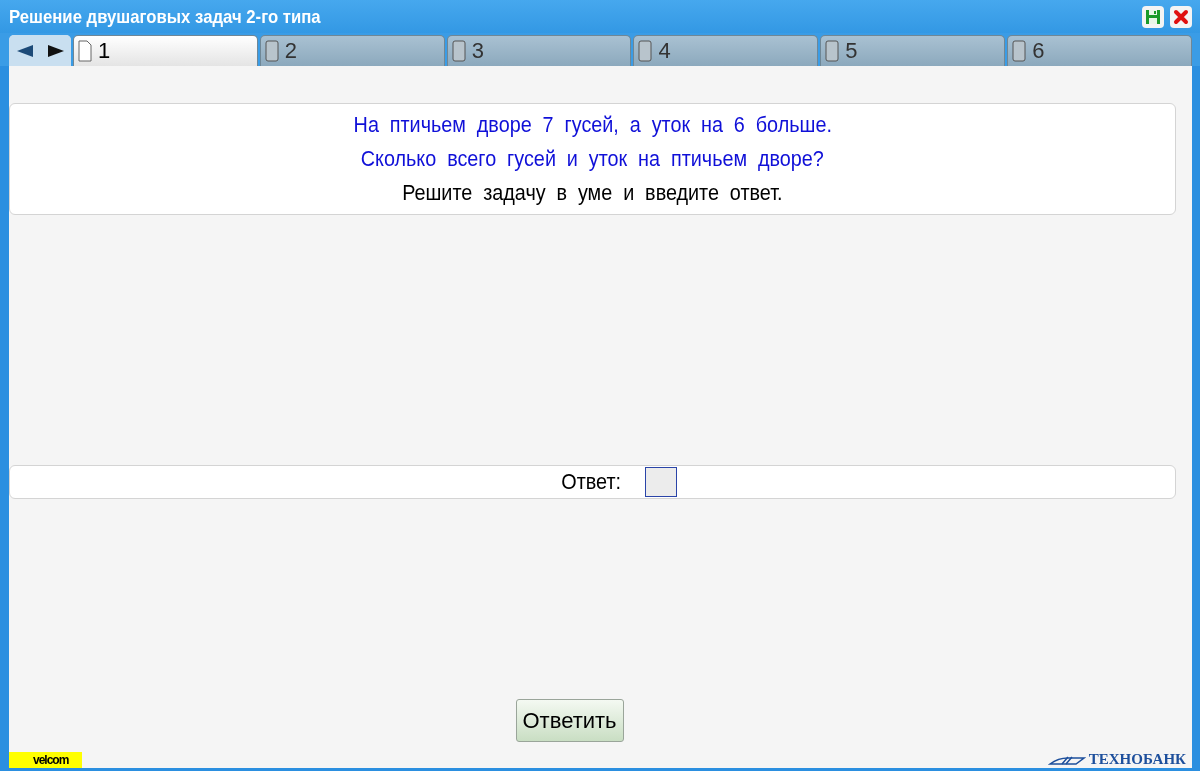  I want to click on left-arrow-icon, so click(24, 50).